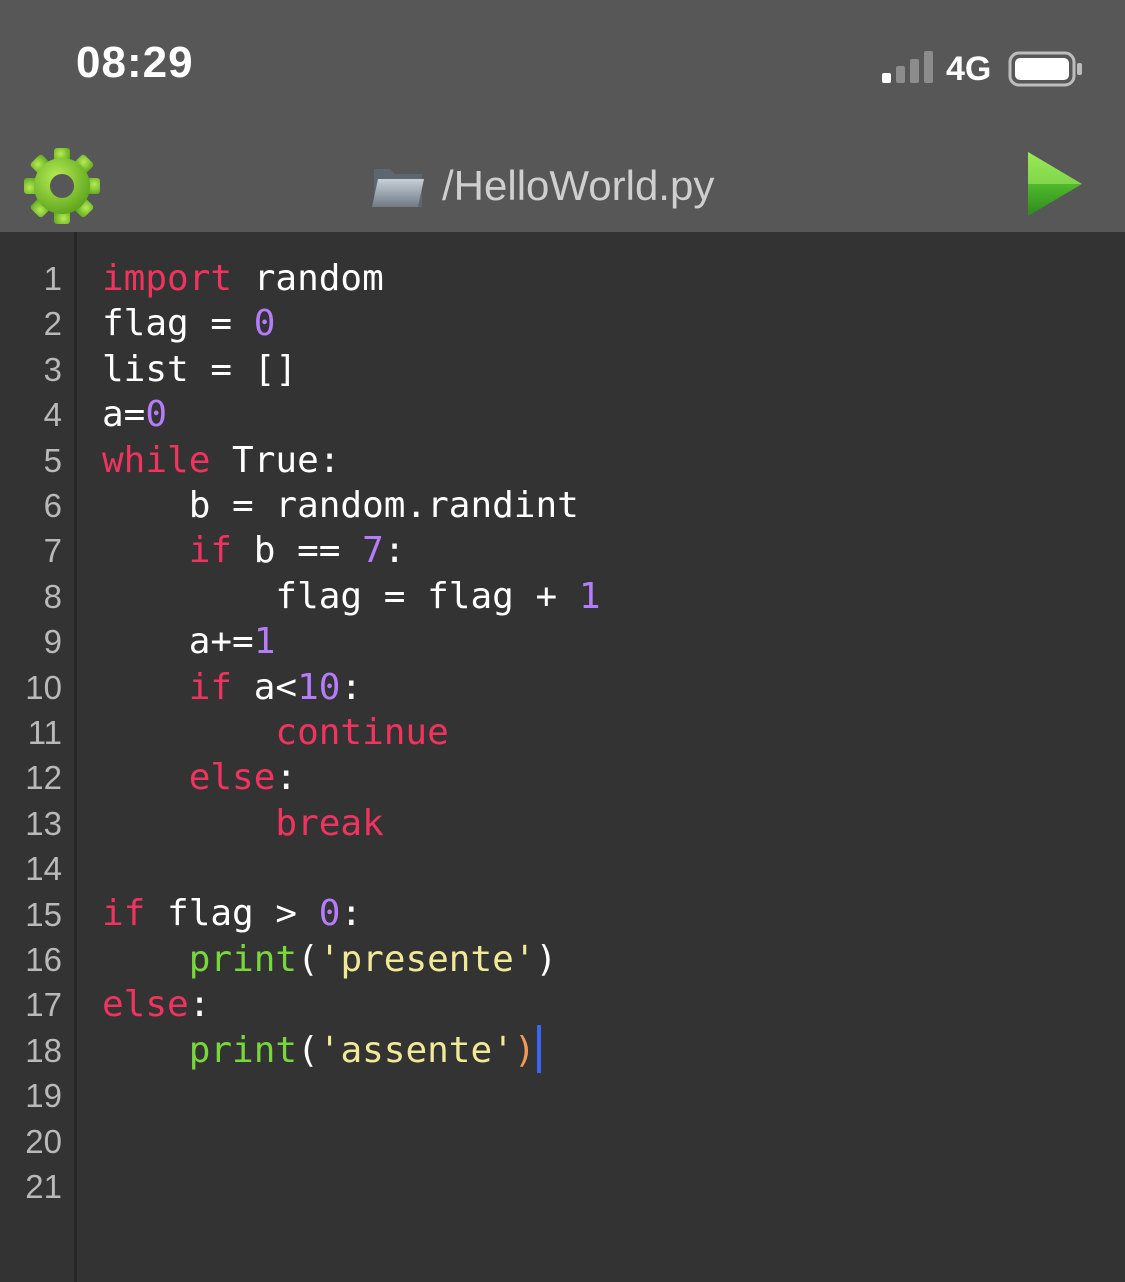 This screenshot has width=1125, height=1282. Describe the element at coordinates (613, 505) in the screenshot. I see `code-line: b = random.randint` at that location.